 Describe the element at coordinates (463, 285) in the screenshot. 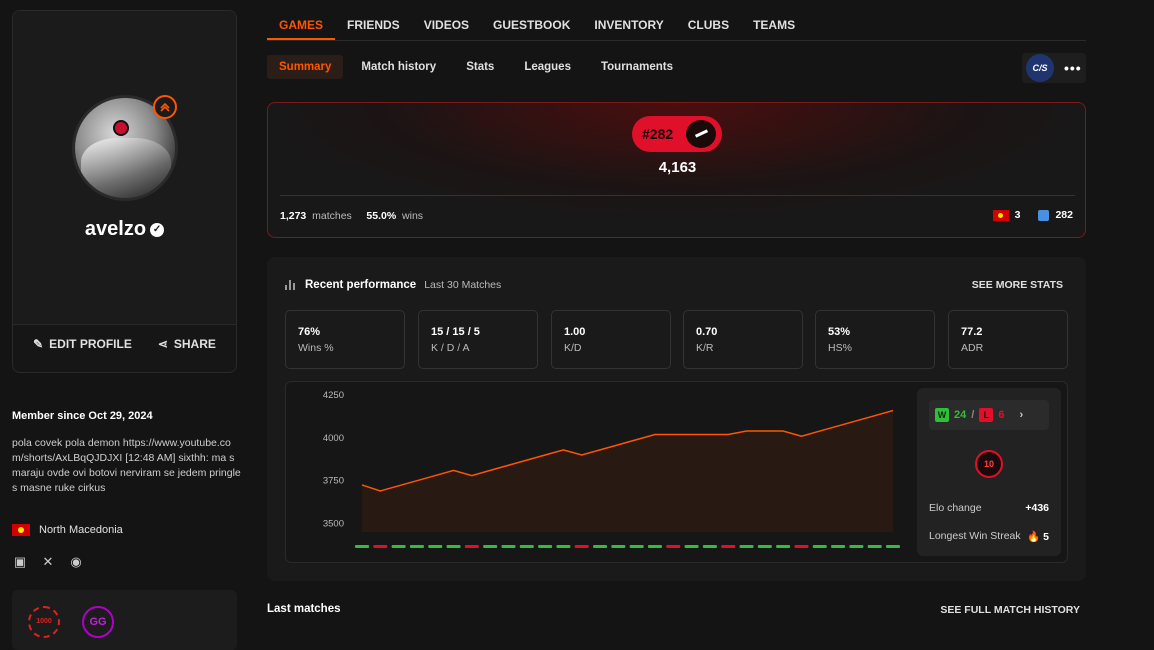

I see `performance-subtitle: Last 30 Matches` at that location.